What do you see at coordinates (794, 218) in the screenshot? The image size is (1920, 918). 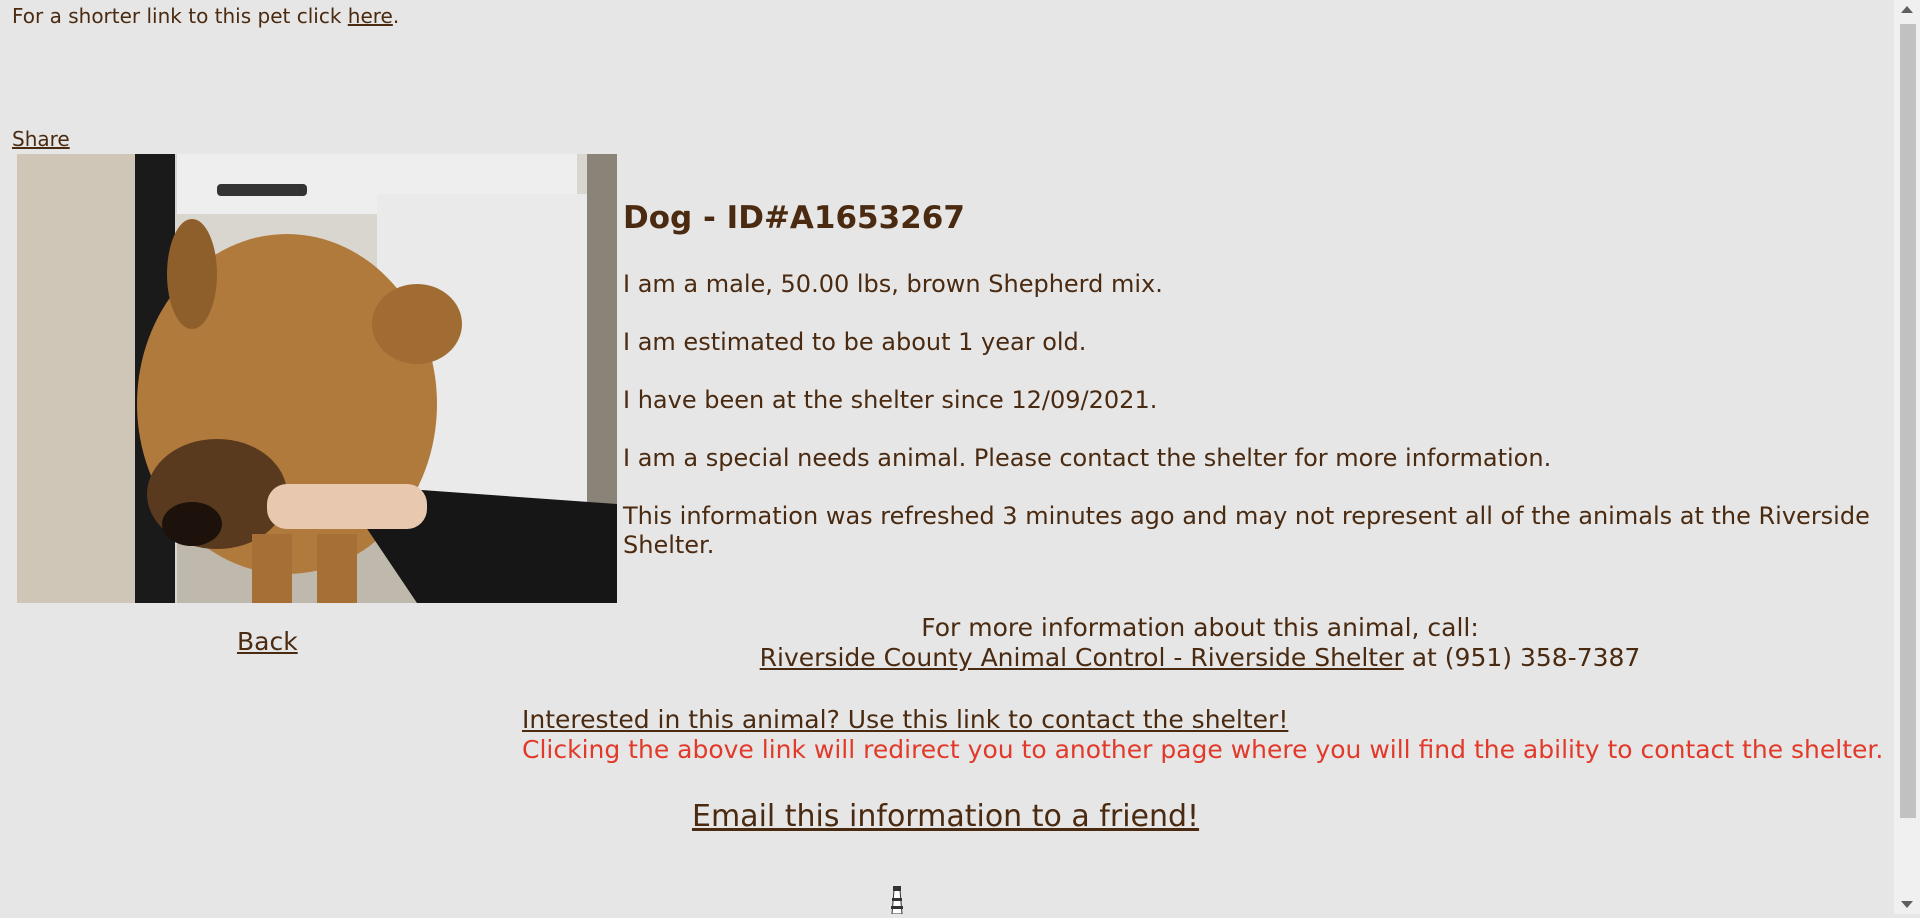 I see `animal-title: Dog - ID#A1653267` at bounding box center [794, 218].